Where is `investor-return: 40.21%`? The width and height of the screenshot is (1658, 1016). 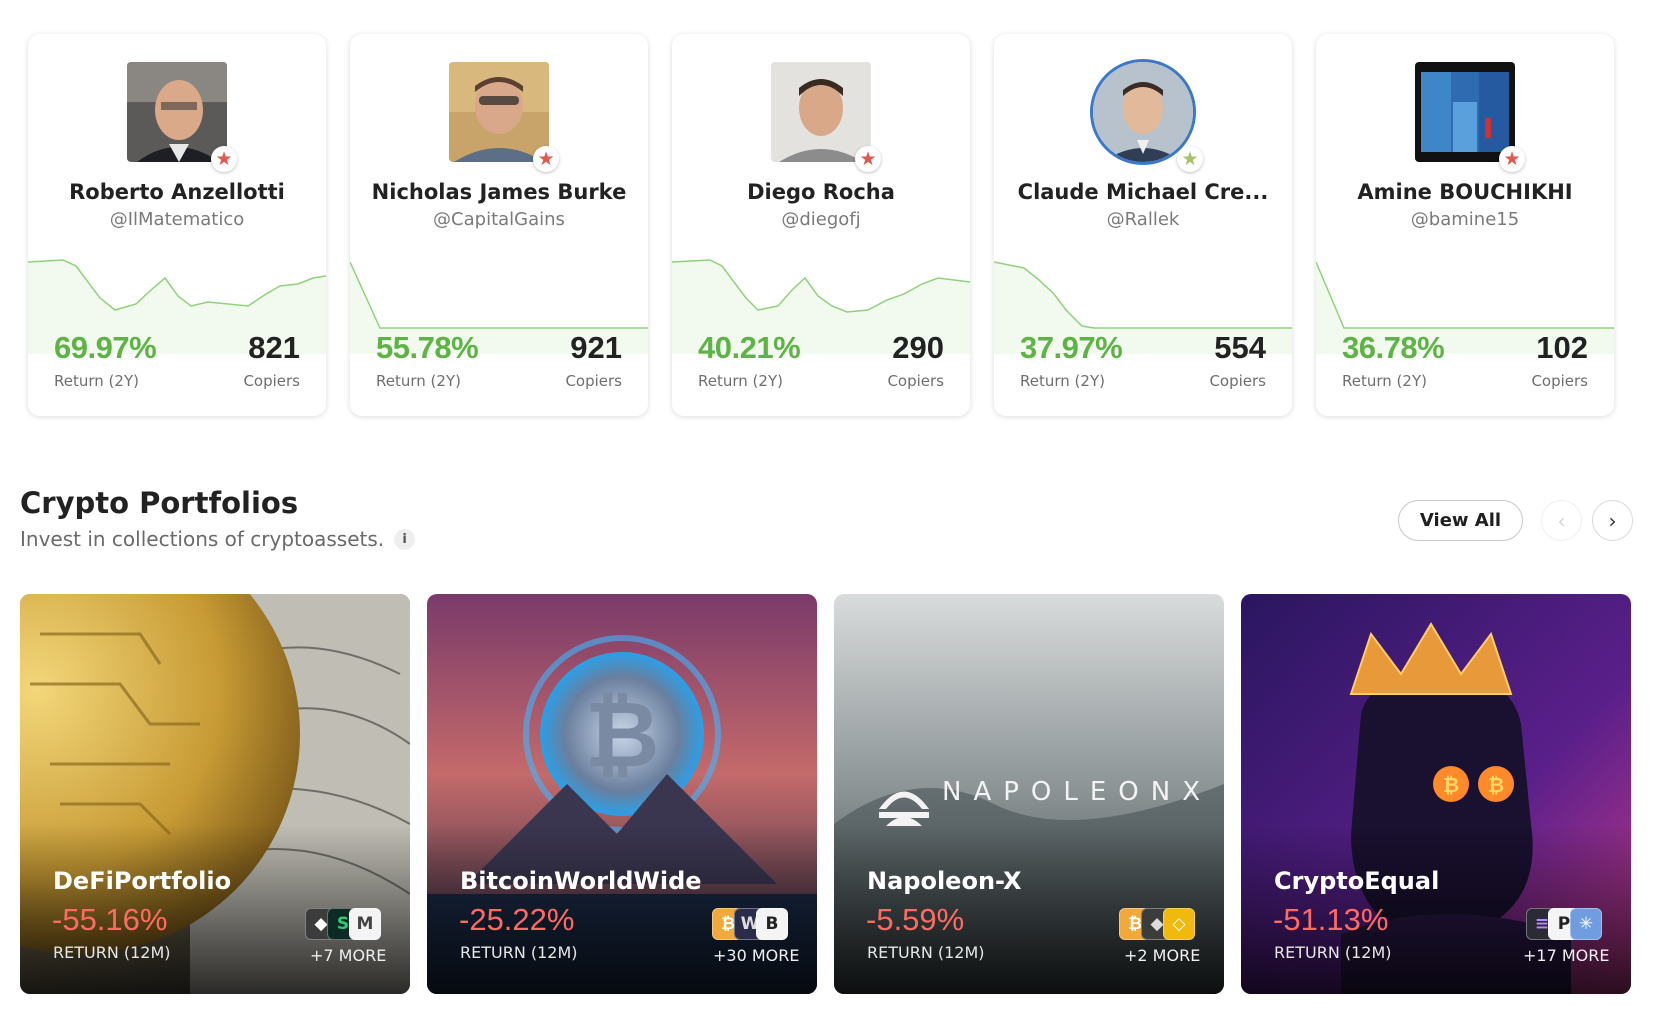 investor-return: 40.21% is located at coordinates (749, 347).